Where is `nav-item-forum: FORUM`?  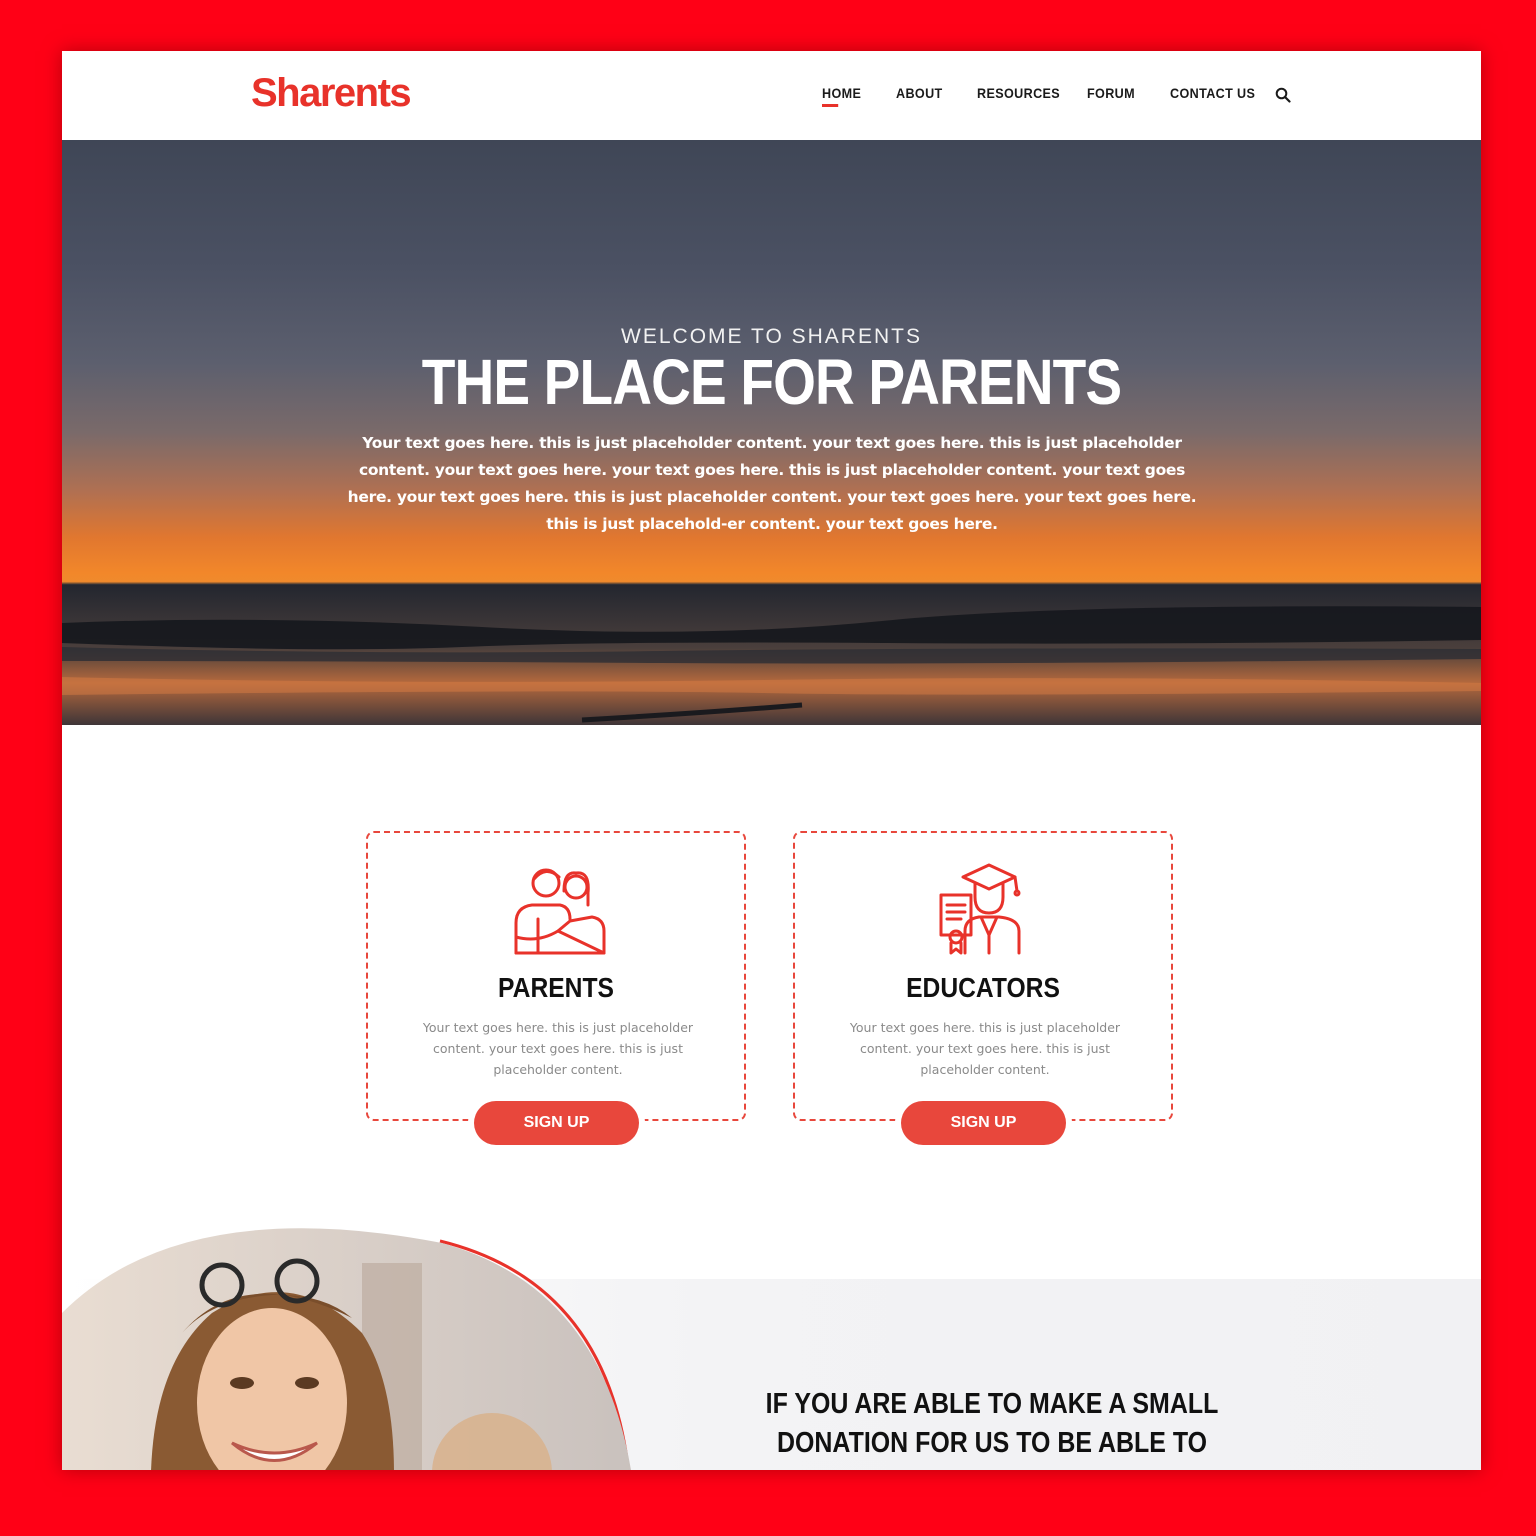
nav-item-forum: FORUM is located at coordinates (1111, 93).